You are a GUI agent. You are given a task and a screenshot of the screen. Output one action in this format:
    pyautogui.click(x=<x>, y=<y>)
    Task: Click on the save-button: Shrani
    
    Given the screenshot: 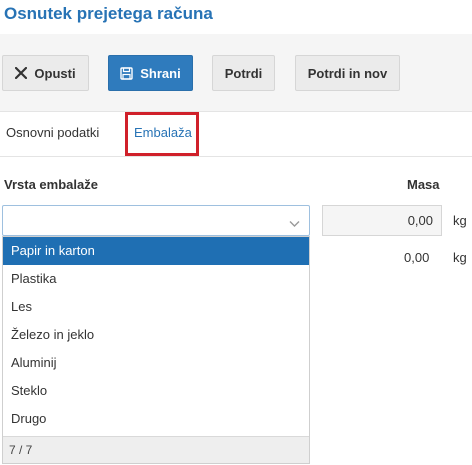 What is the action you would take?
    pyautogui.click(x=150, y=73)
    